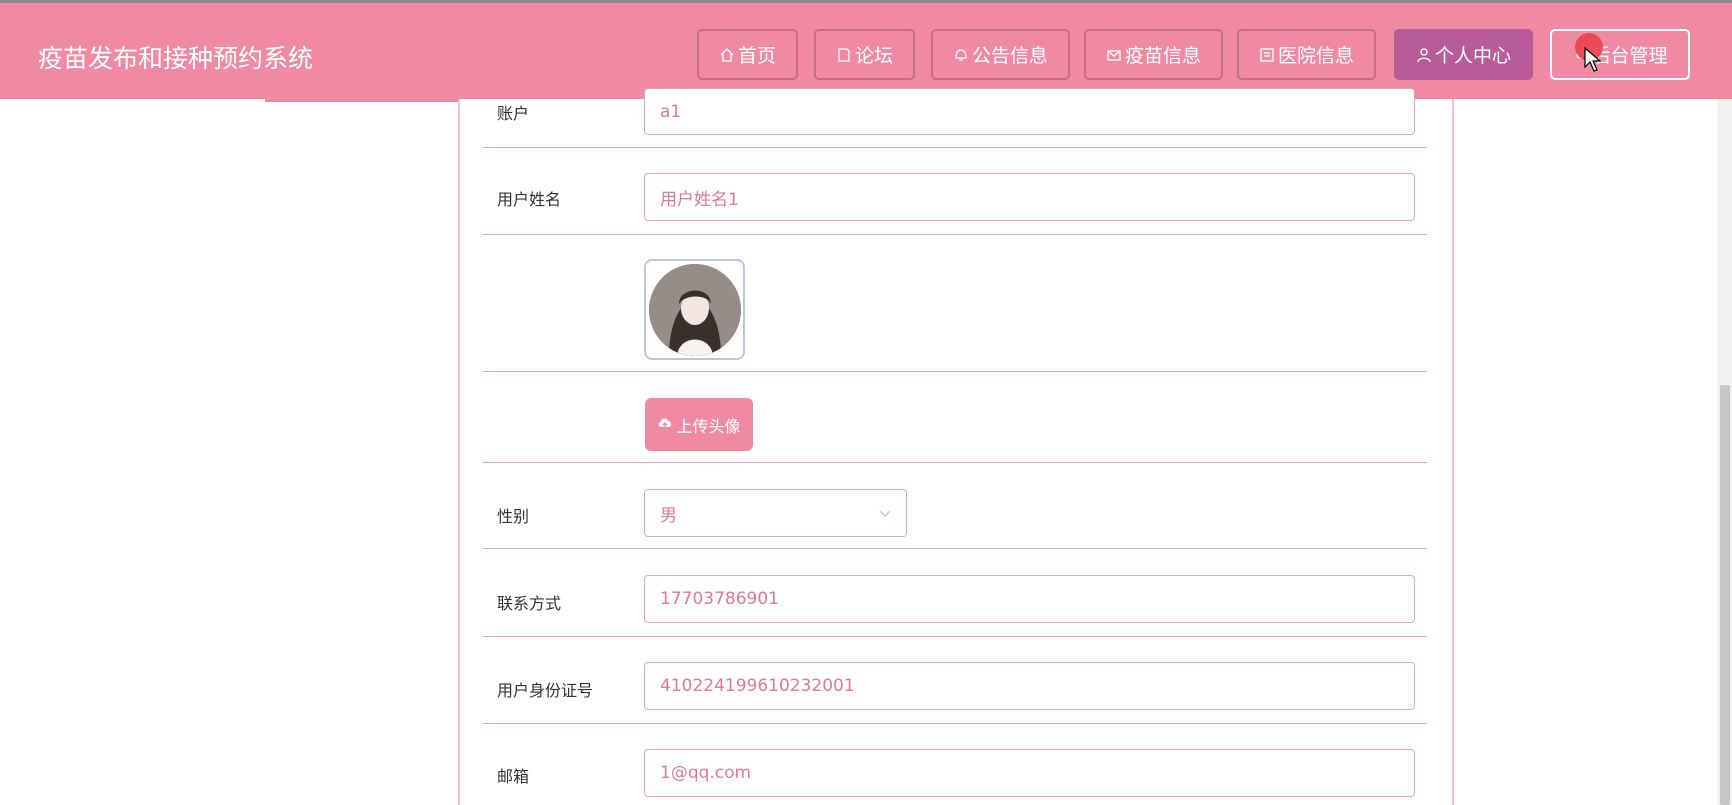 The height and width of the screenshot is (805, 1732). Describe the element at coordinates (1114, 55) in the screenshot. I see `mail-icon` at that location.